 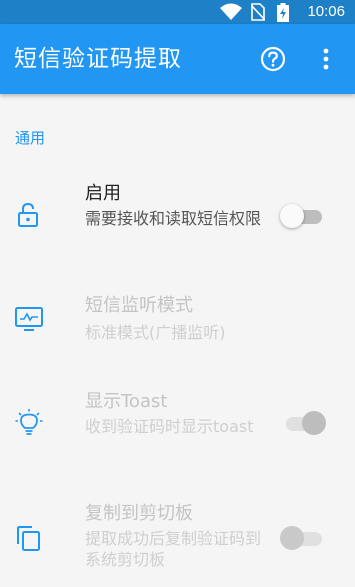 I want to click on section-header-general: 通用, so click(x=30, y=138).